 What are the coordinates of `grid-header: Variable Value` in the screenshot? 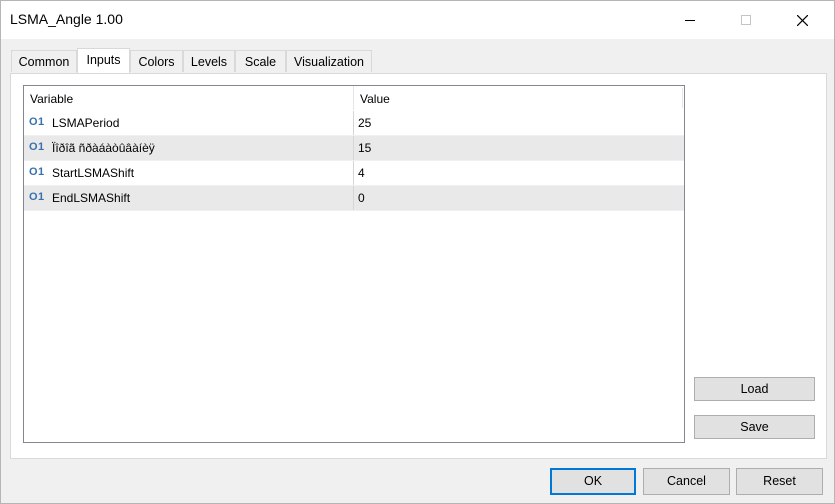 It's located at (354, 98).